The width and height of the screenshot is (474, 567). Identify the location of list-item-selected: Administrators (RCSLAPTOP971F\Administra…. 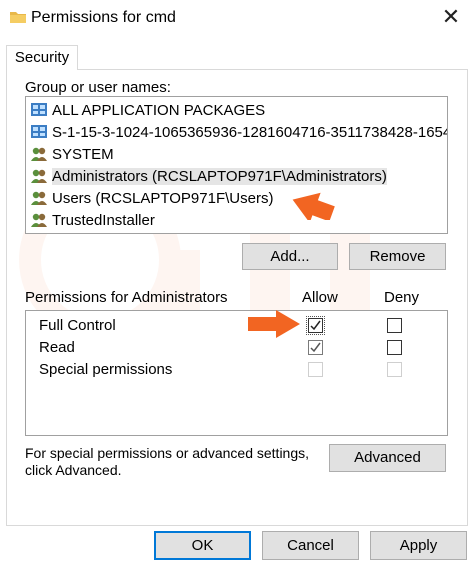
(208, 176).